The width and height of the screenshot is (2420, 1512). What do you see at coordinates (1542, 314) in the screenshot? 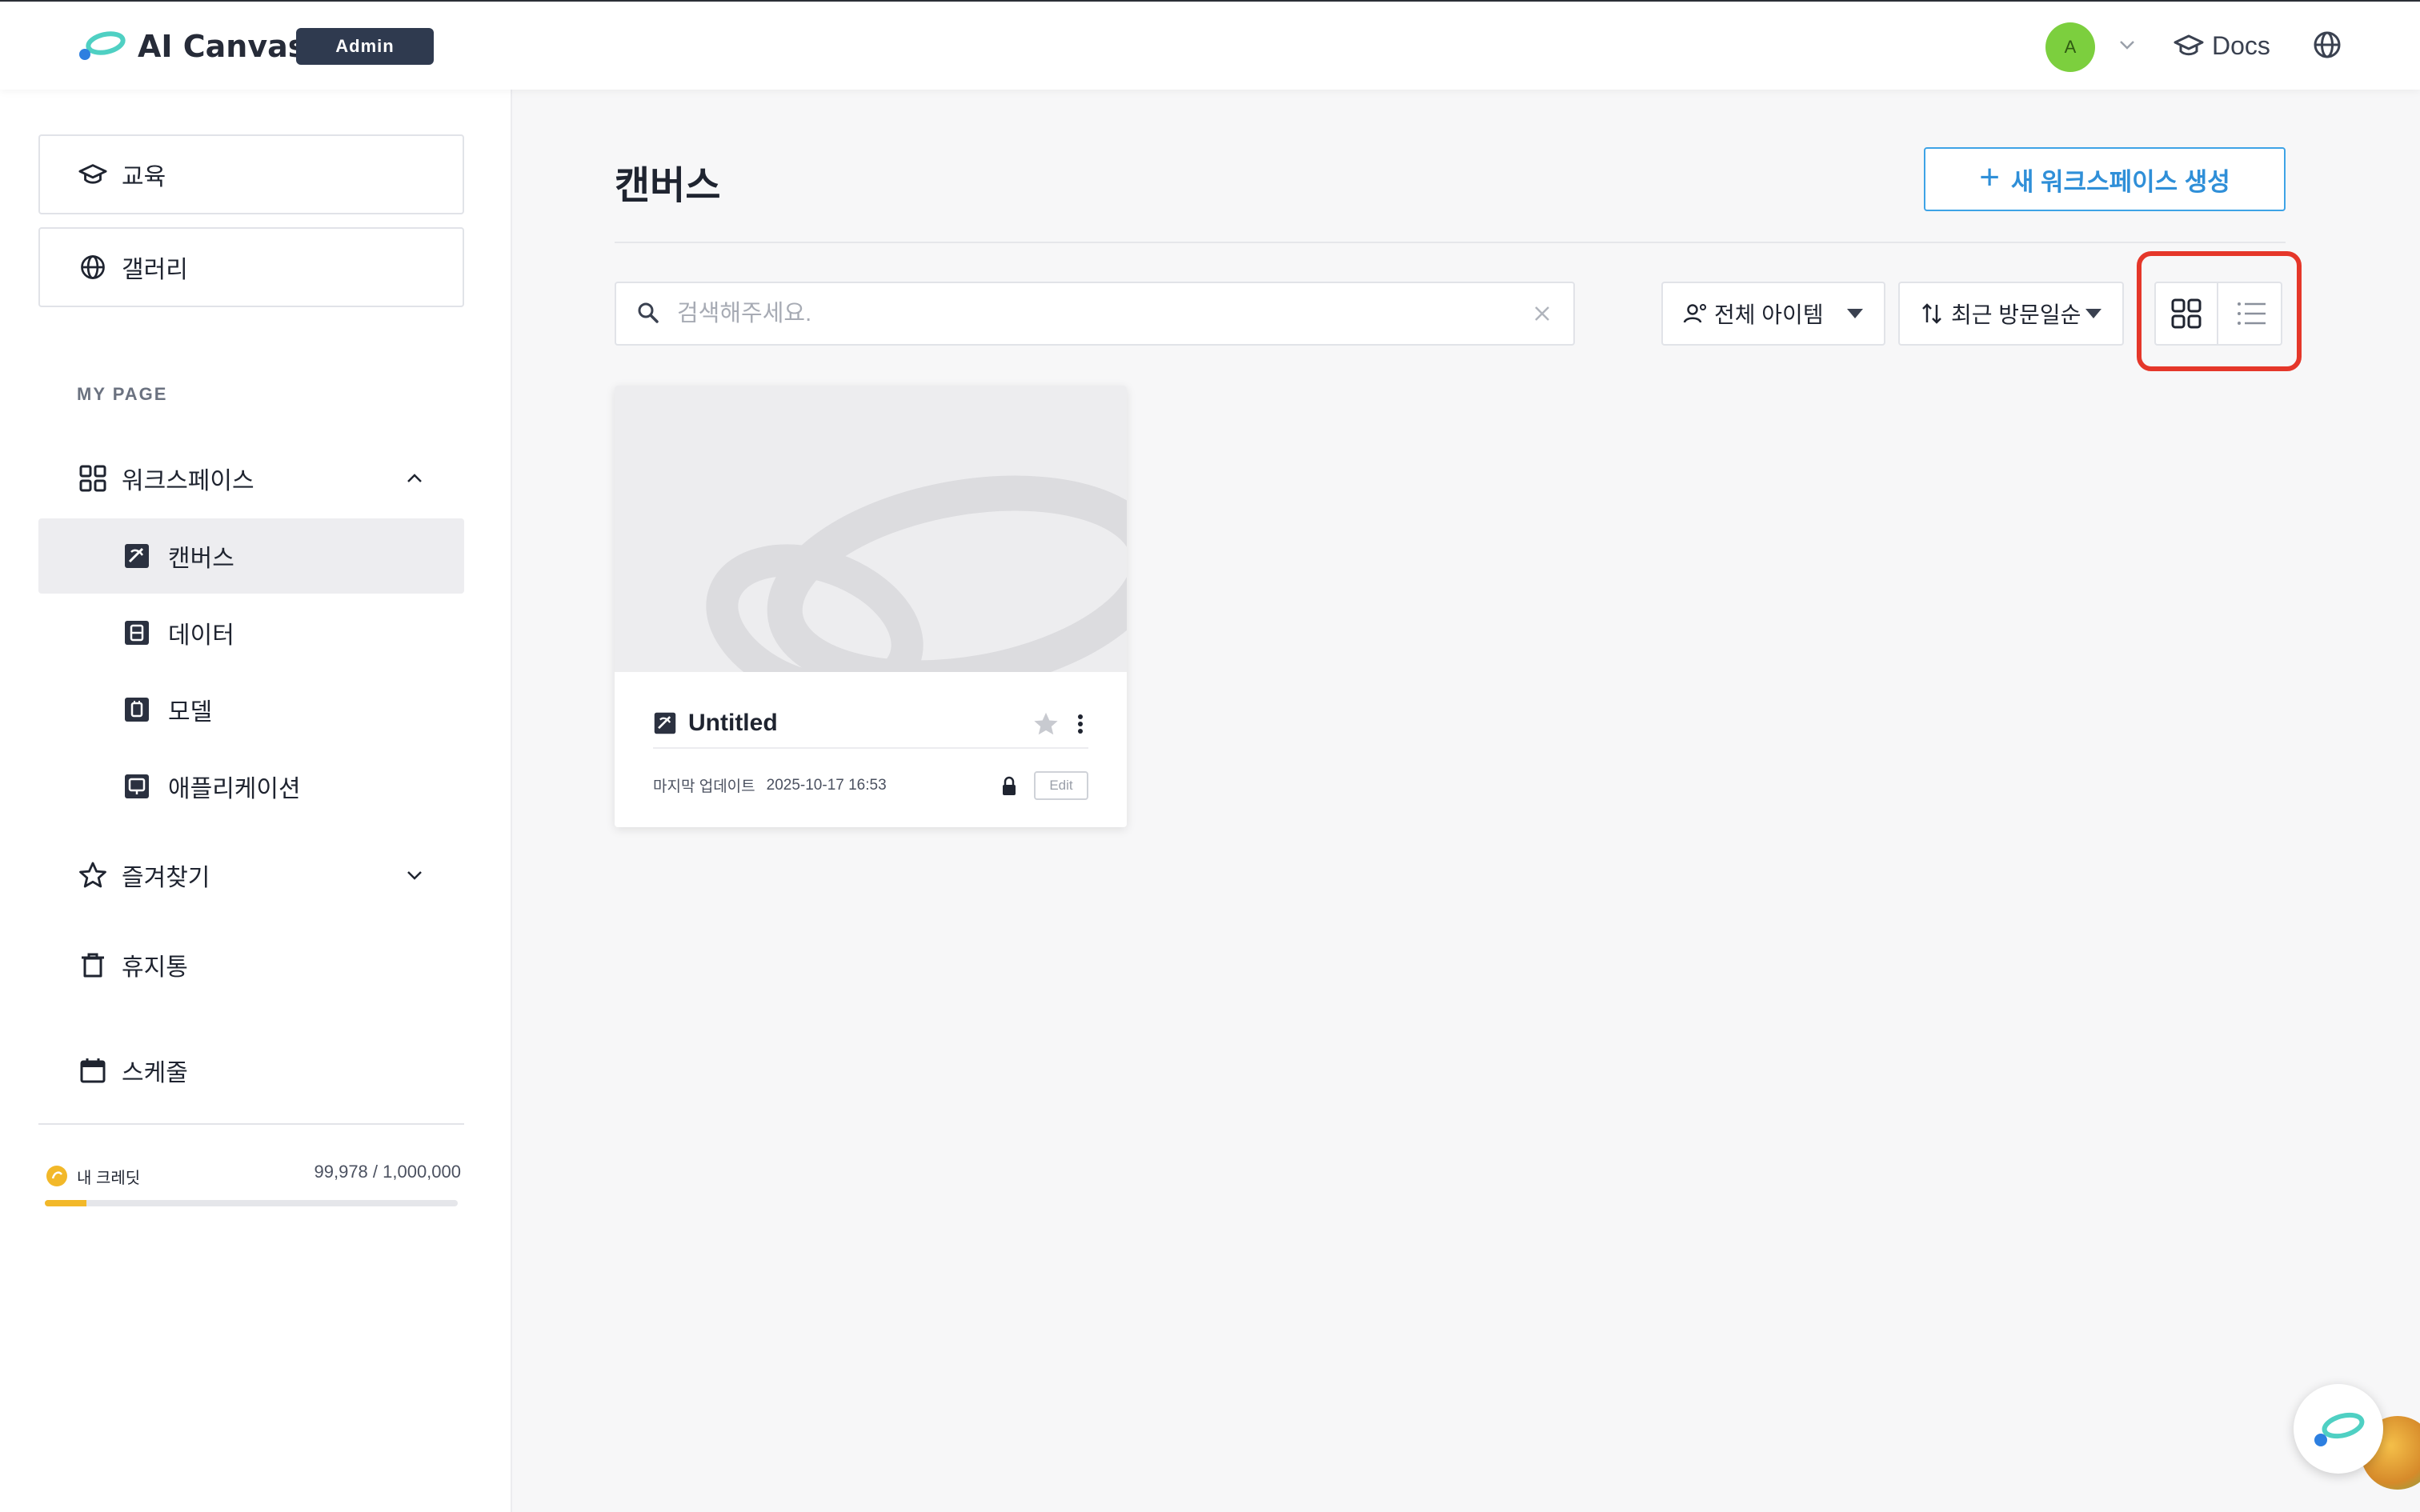
I see `clear-icon` at bounding box center [1542, 314].